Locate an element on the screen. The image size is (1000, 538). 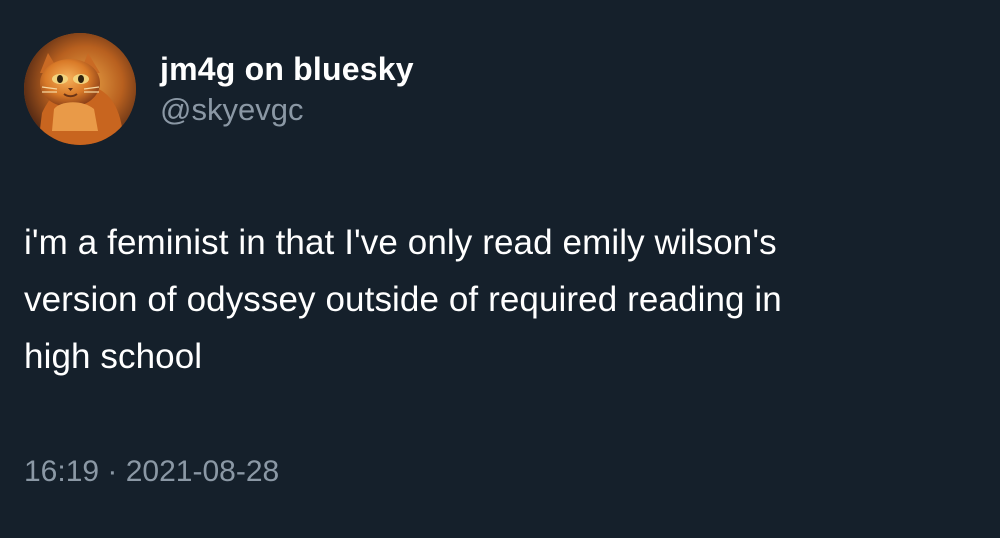
cat-avatar-icon is located at coordinates (80, 89).